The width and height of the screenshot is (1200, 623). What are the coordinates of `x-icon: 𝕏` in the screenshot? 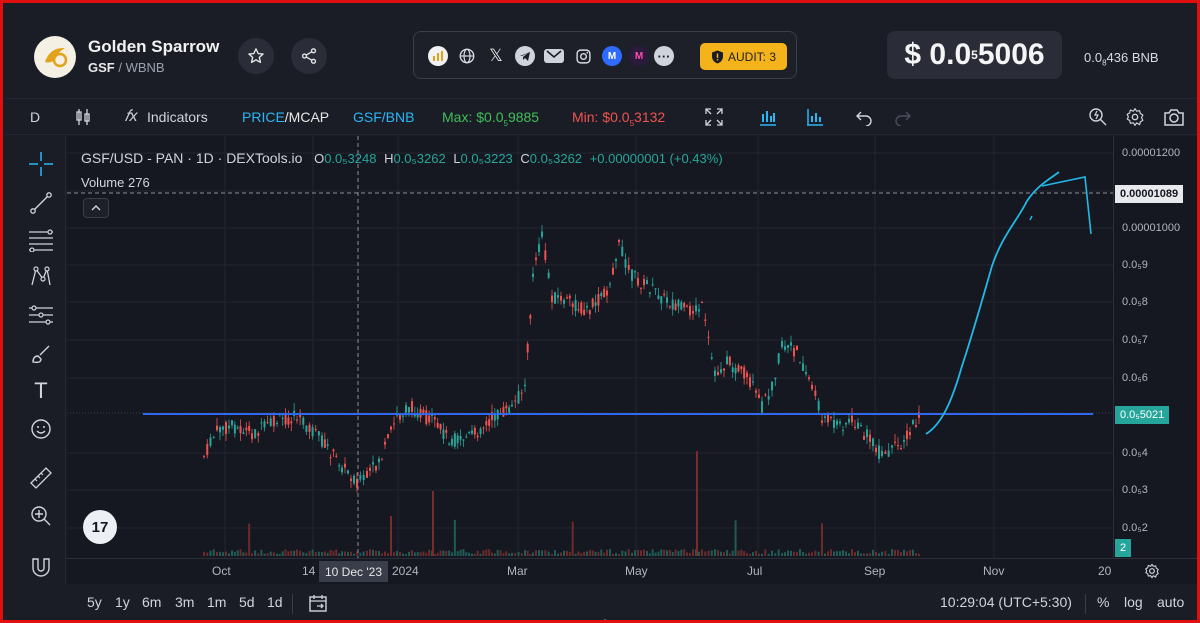 It's located at (496, 56).